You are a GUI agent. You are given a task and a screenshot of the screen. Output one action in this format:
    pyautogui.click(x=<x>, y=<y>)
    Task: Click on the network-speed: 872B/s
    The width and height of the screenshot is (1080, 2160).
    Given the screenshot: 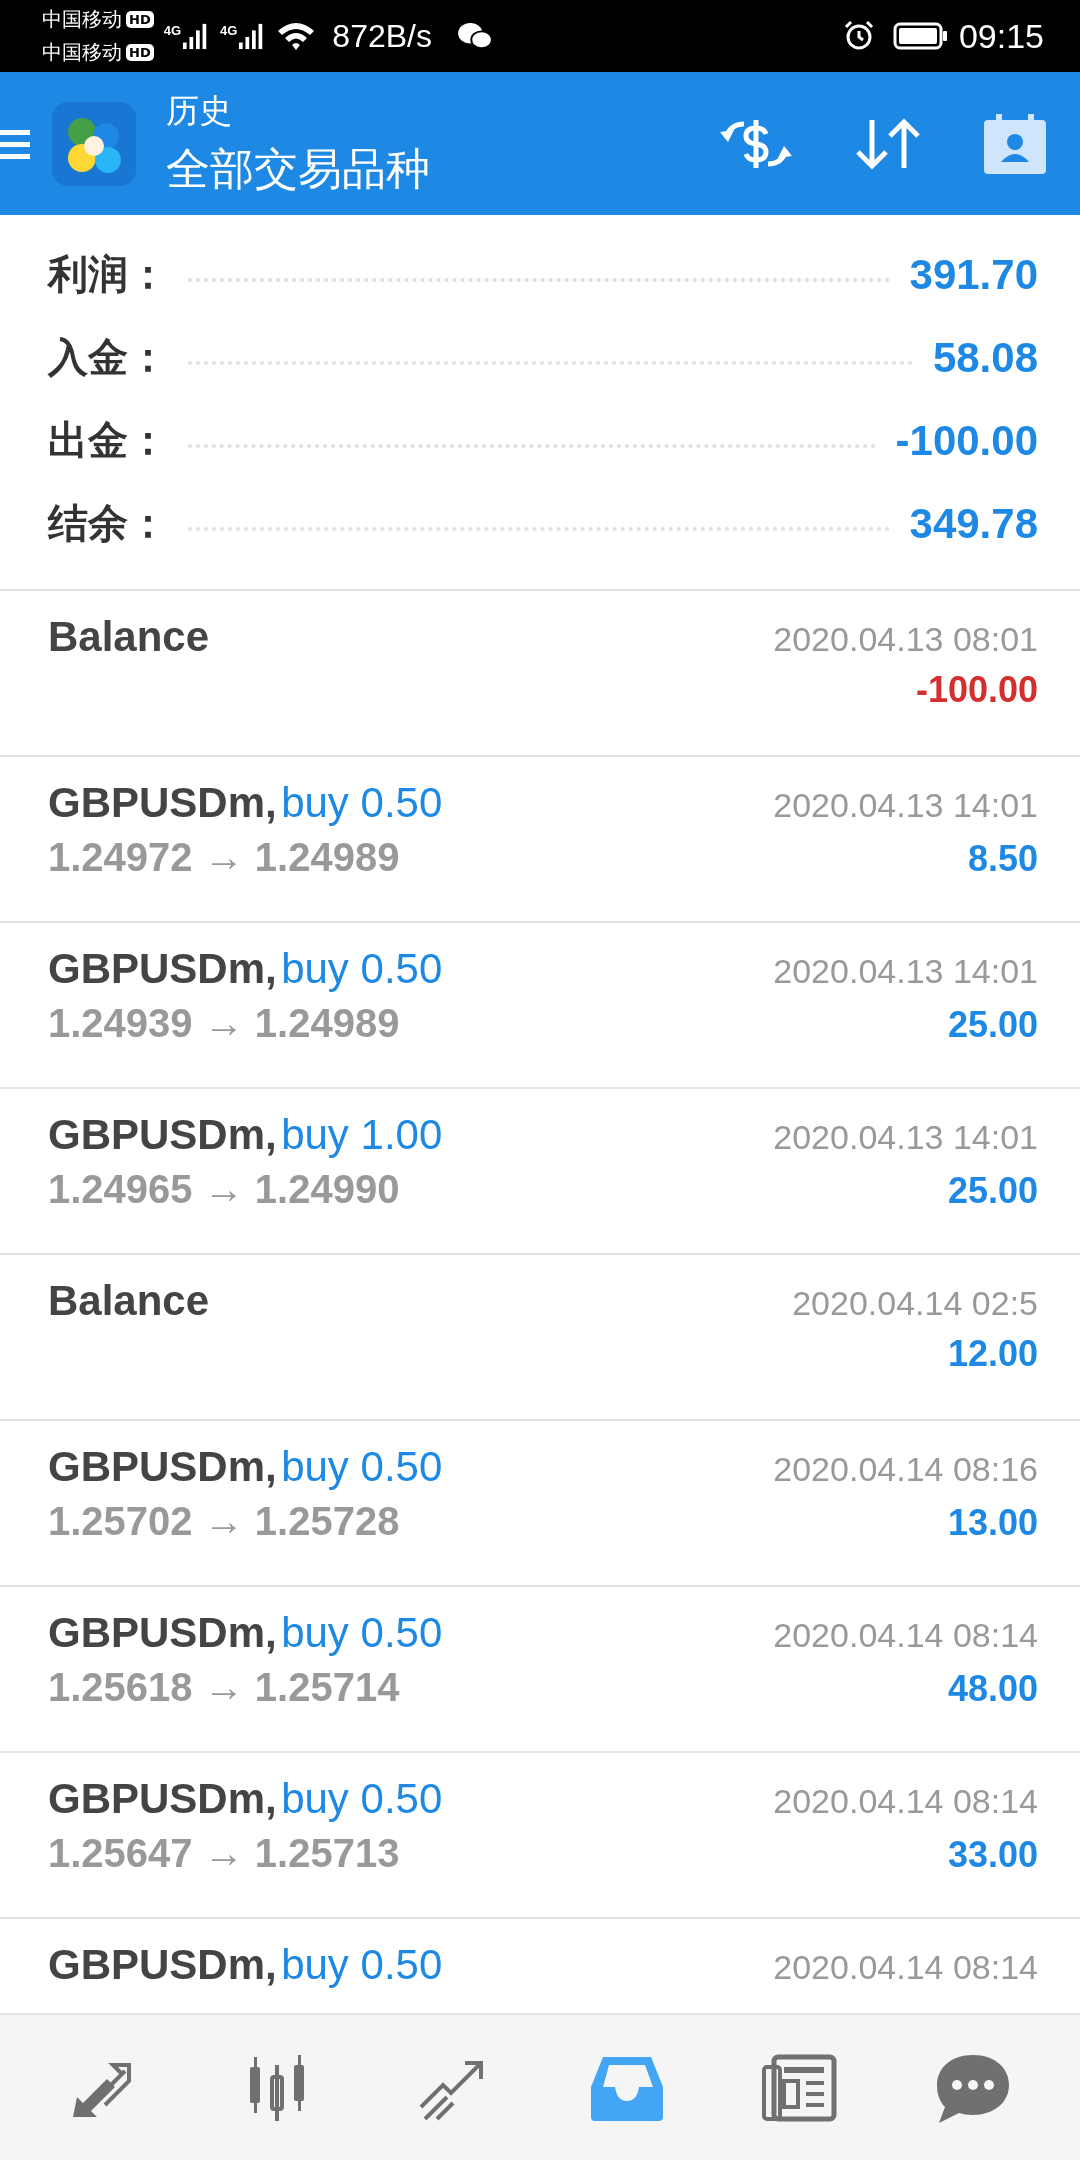 What is the action you would take?
    pyautogui.click(x=382, y=36)
    